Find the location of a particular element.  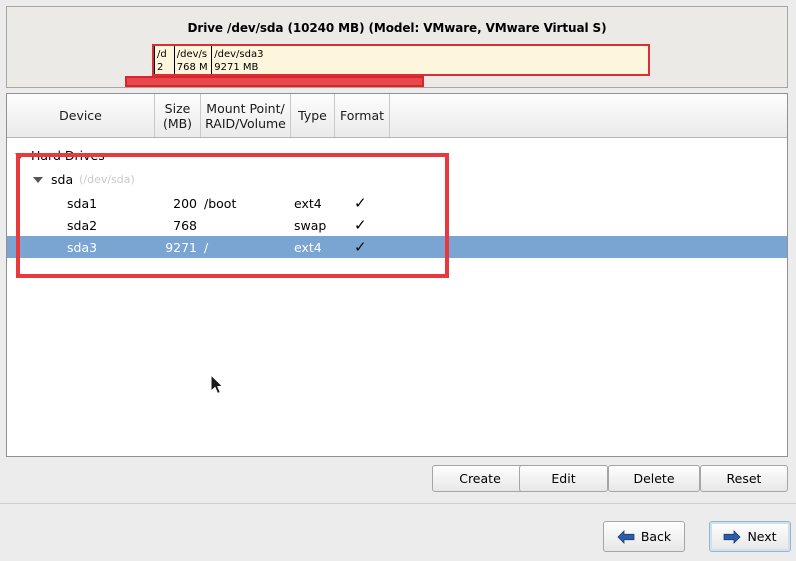

column-header-format: Format is located at coordinates (362, 115).